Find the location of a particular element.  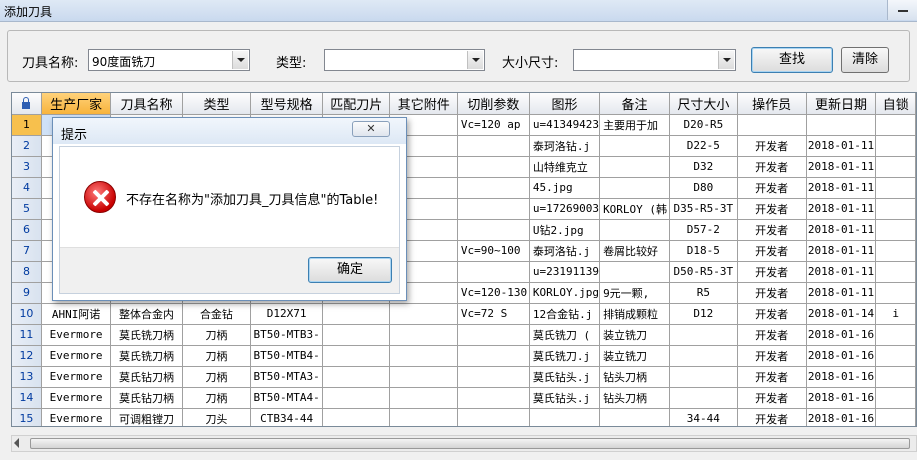

row-number: 11 is located at coordinates (27, 335).